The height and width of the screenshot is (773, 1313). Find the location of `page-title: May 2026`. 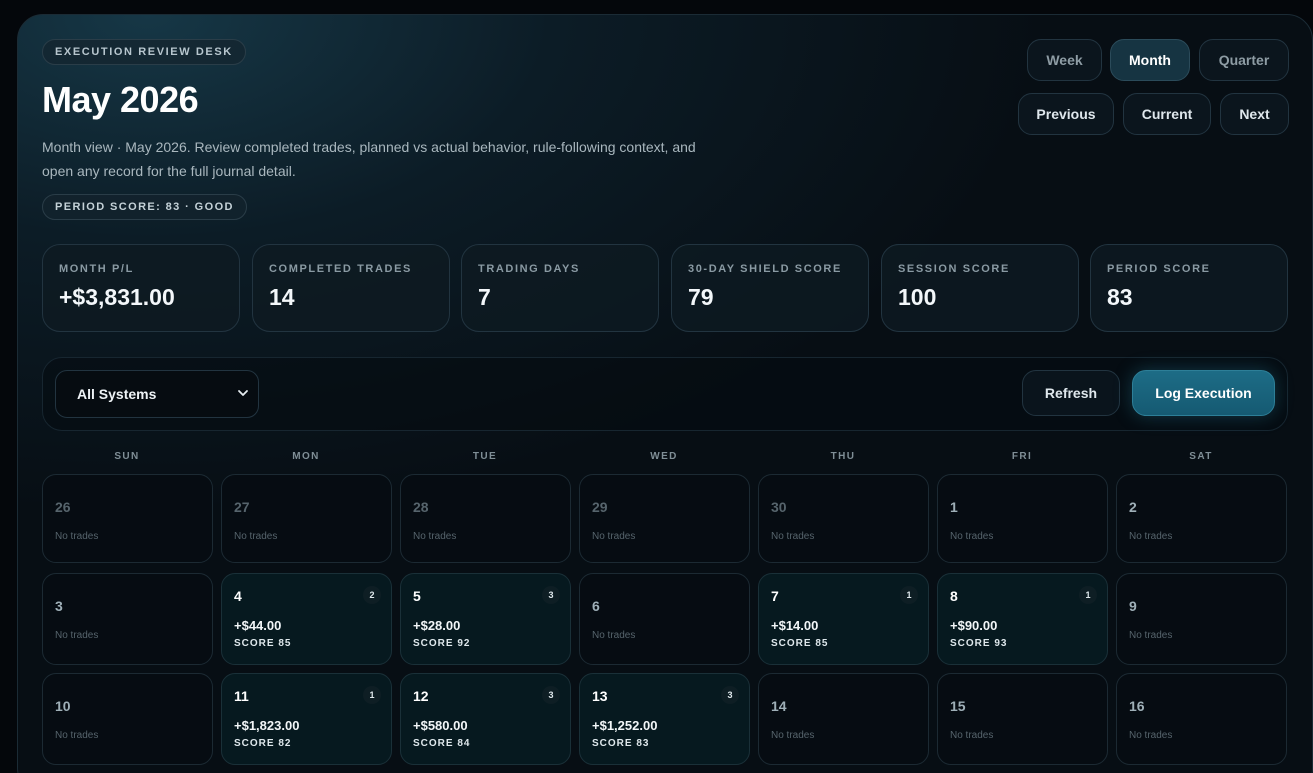

page-title: May 2026 is located at coordinates (120, 99).